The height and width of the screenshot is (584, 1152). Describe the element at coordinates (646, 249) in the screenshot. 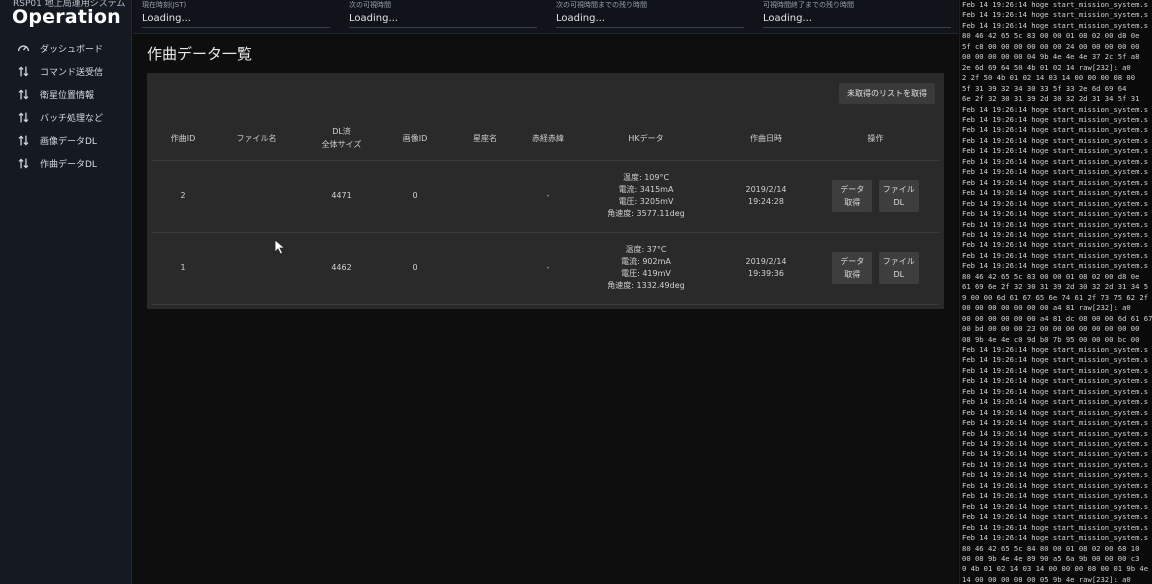

I see `hk-temperature: 温度: 37°C` at that location.